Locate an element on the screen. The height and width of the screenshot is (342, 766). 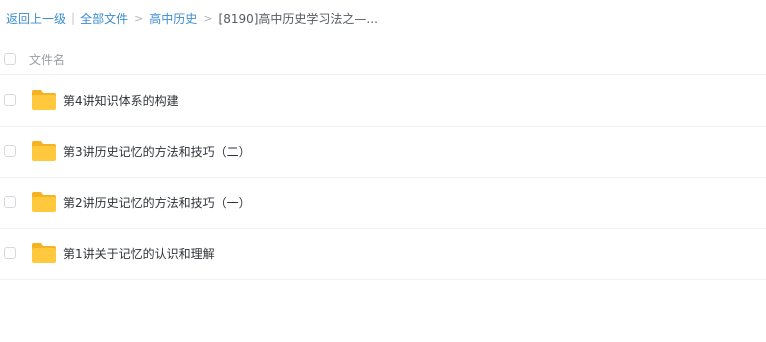
breadcrumb-level1: 高中历史 is located at coordinates (173, 18).